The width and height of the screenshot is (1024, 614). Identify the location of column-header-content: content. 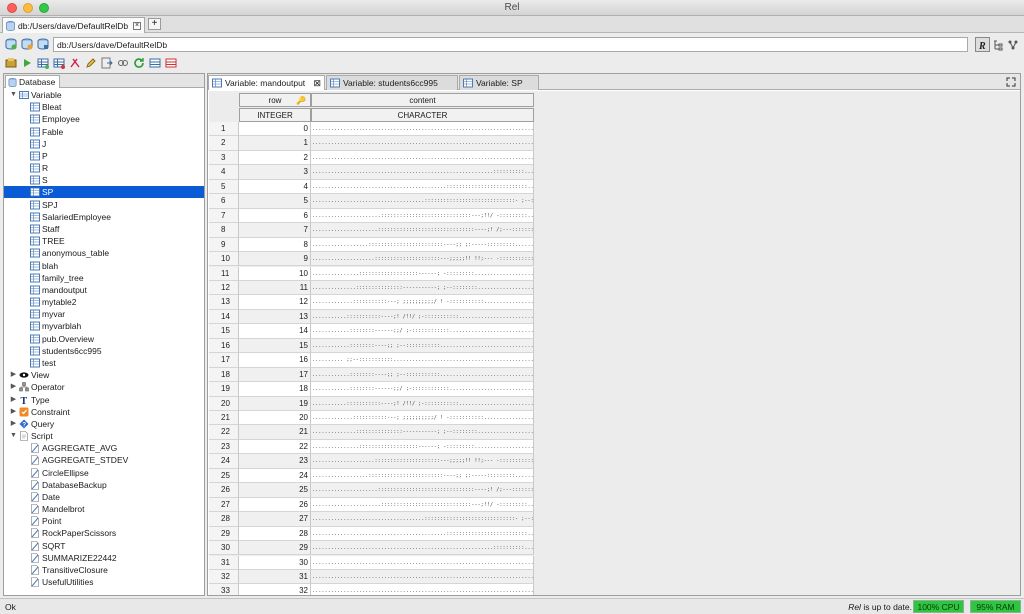
(422, 100).